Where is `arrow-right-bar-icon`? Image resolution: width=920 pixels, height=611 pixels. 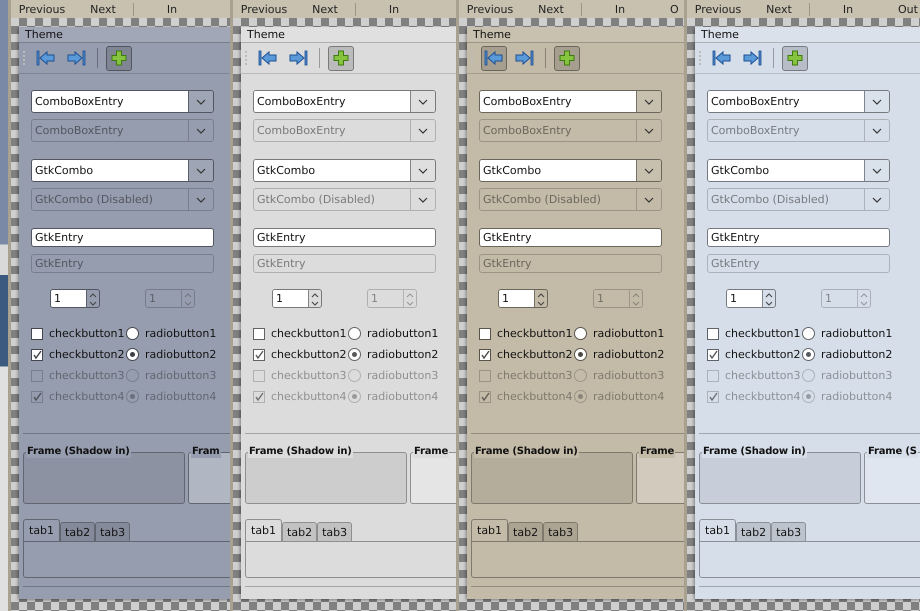
arrow-right-bar-icon is located at coordinates (752, 58).